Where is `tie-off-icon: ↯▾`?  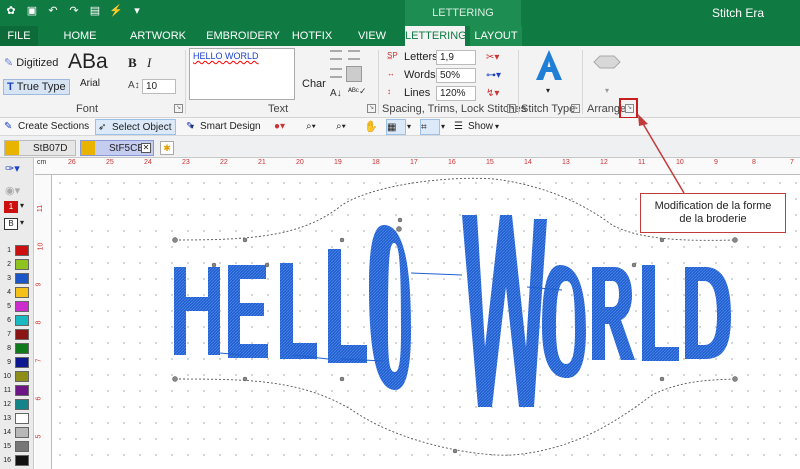
tie-off-icon: ↯▾ is located at coordinates (494, 96).